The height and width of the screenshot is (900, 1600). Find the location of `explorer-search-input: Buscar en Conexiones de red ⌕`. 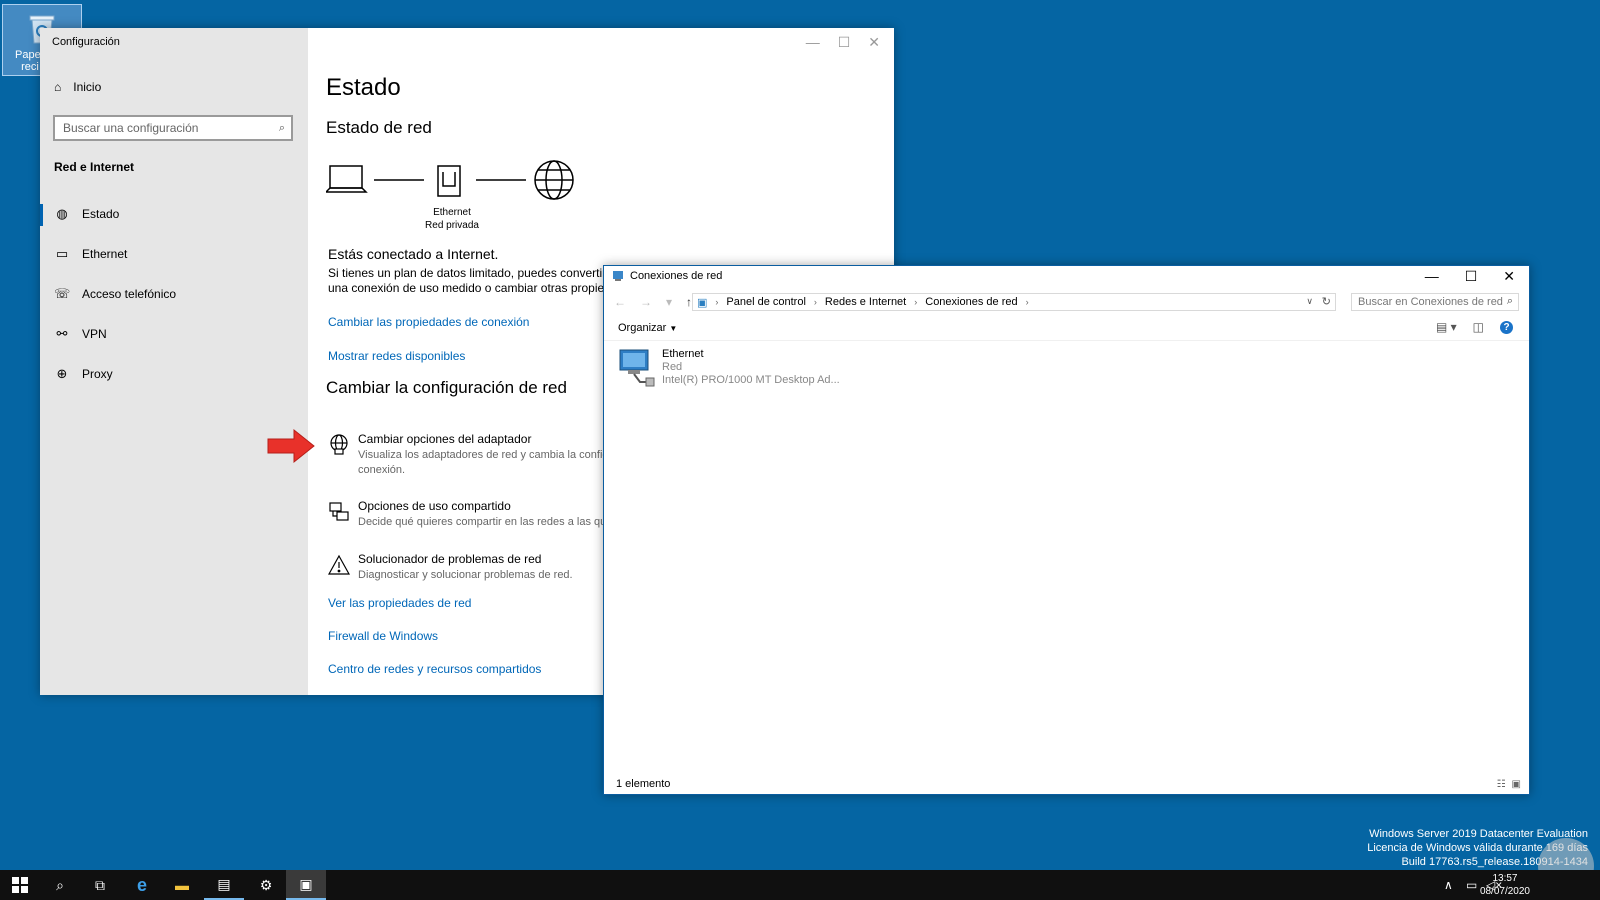

explorer-search-input: Buscar en Conexiones de red ⌕ is located at coordinates (1435, 302).